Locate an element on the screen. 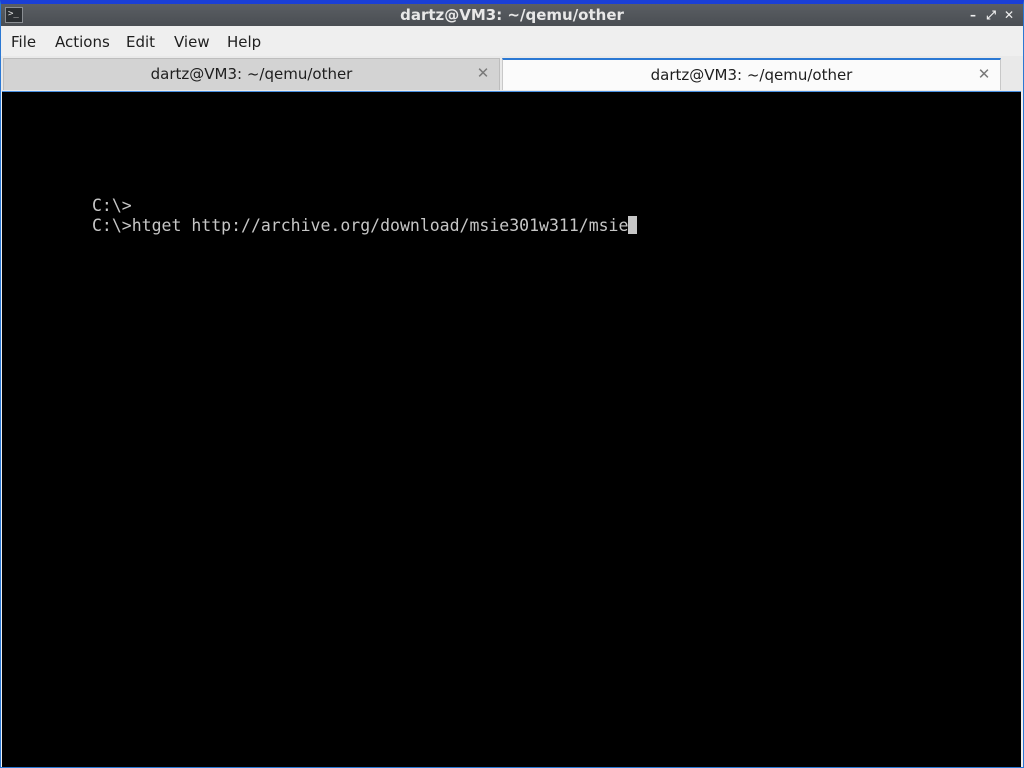  window-title: dartz@VM3: ~/qemu/other is located at coordinates (512, 15).